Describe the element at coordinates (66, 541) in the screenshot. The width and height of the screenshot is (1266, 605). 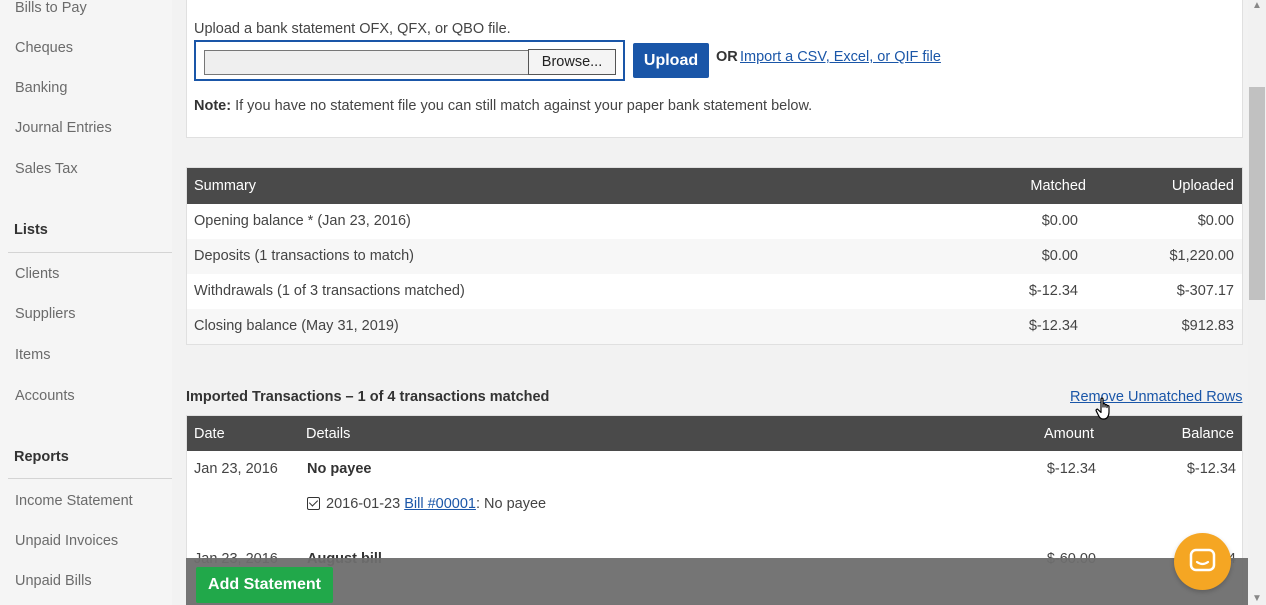
I see `sidebar-item-unpaid-invoices: Unpaid Invoices` at that location.